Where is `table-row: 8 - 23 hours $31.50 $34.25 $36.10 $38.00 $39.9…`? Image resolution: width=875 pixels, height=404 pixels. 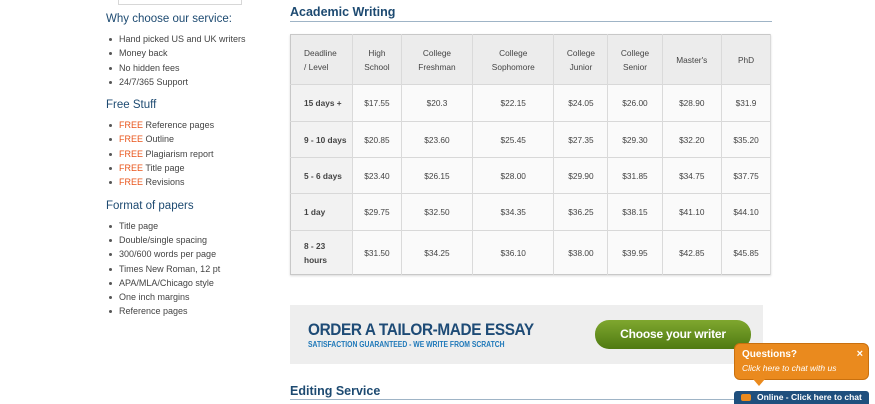 table-row: 8 - 23 hours $31.50 $34.25 $36.10 $38.00 $39.9… is located at coordinates (530, 252).